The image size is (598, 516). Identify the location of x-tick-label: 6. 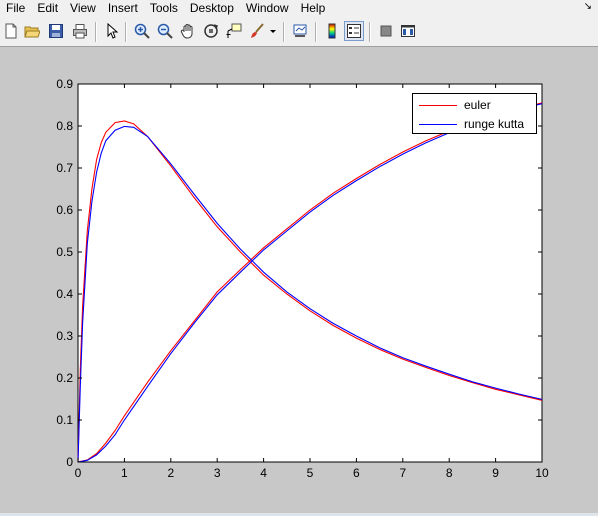
(356, 473).